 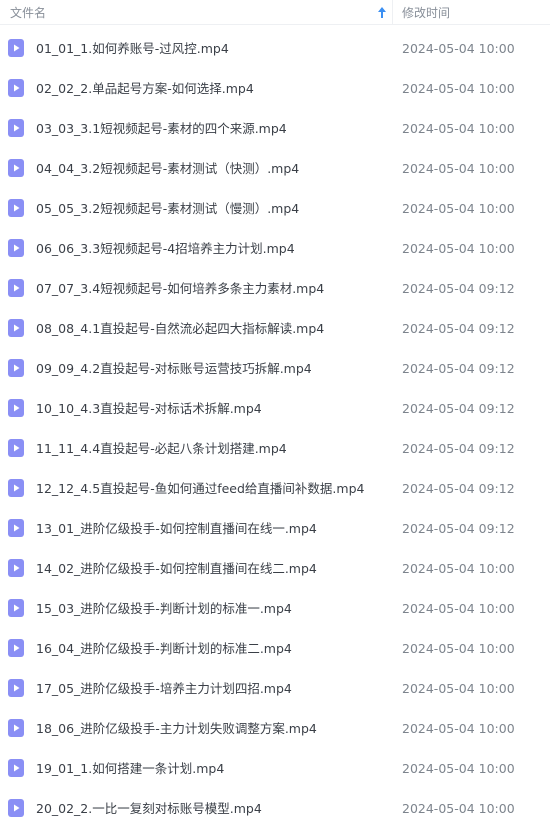 What do you see at coordinates (426, 12) in the screenshot?
I see `column-date-label: 修改时间` at bounding box center [426, 12].